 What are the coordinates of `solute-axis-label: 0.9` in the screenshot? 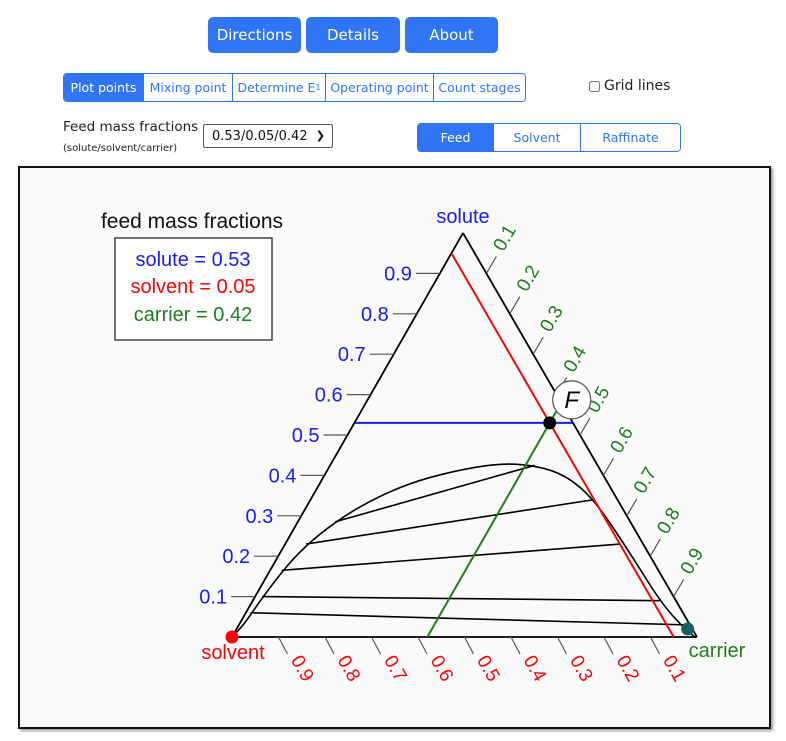 It's located at (398, 274).